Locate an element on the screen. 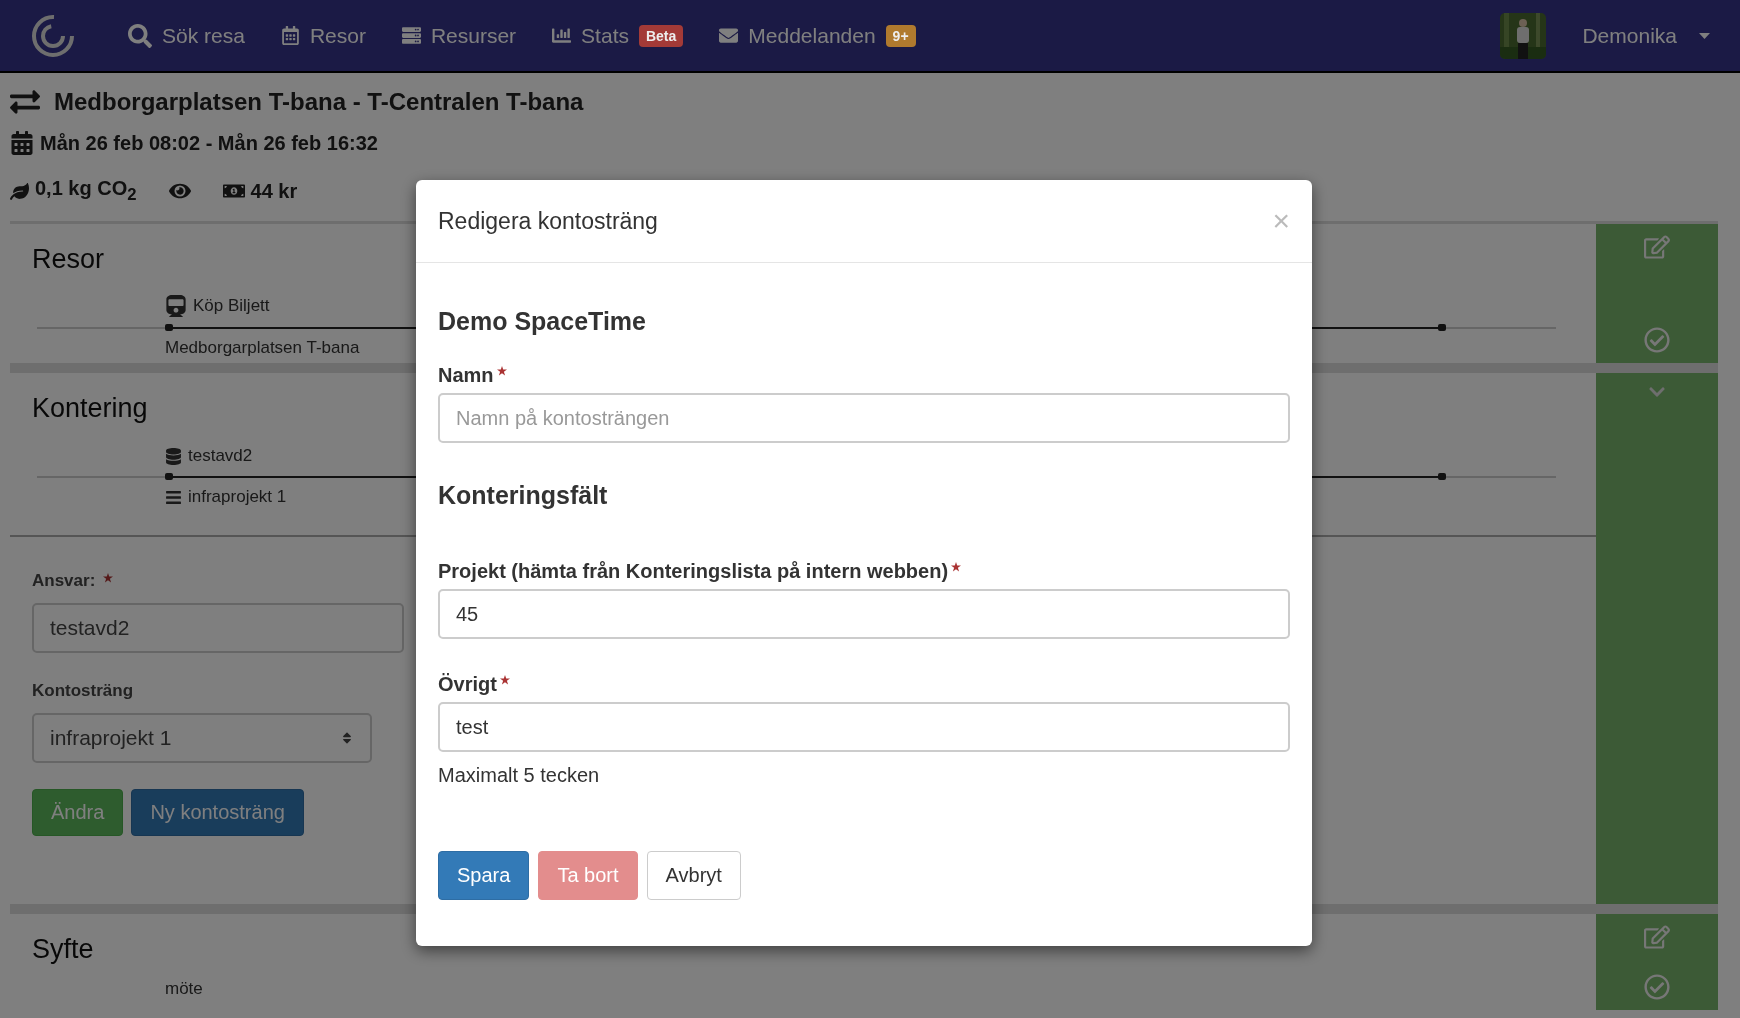 This screenshot has height=1018, width=1740. modal-heading: Demo SpaceTime is located at coordinates (542, 321).